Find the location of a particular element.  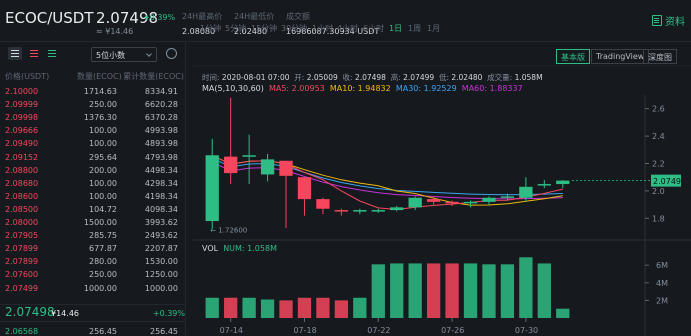

price-tick-label: 2.4 is located at coordinates (658, 136).